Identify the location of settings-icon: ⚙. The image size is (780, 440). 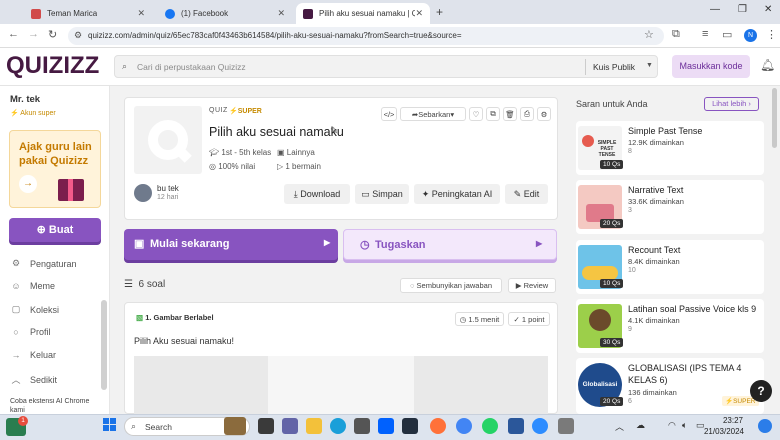
(544, 114).